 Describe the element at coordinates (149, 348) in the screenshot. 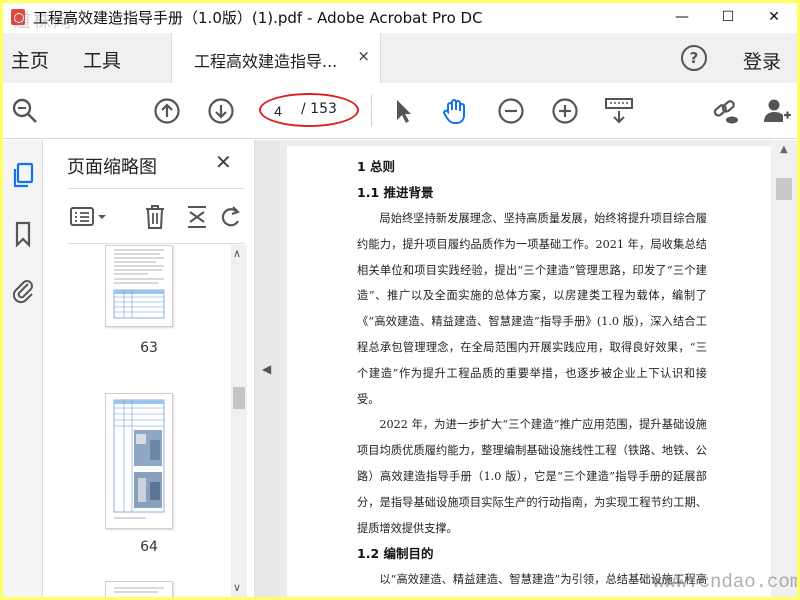

I see `thumbnail-page-number: 63` at that location.